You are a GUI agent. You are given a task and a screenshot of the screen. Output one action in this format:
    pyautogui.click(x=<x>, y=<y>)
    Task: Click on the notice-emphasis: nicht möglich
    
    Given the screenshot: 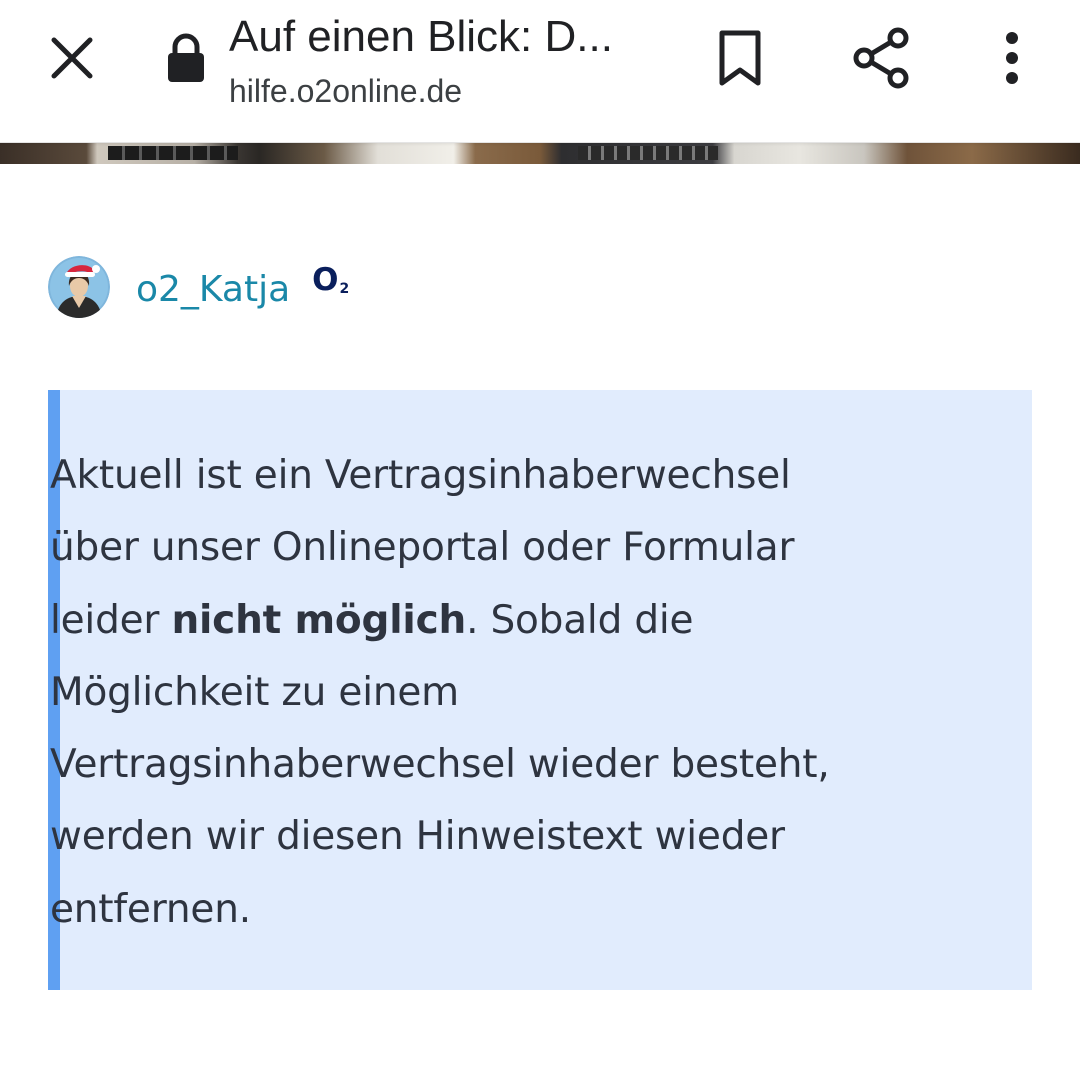 What is the action you would take?
    pyautogui.click(x=319, y=620)
    